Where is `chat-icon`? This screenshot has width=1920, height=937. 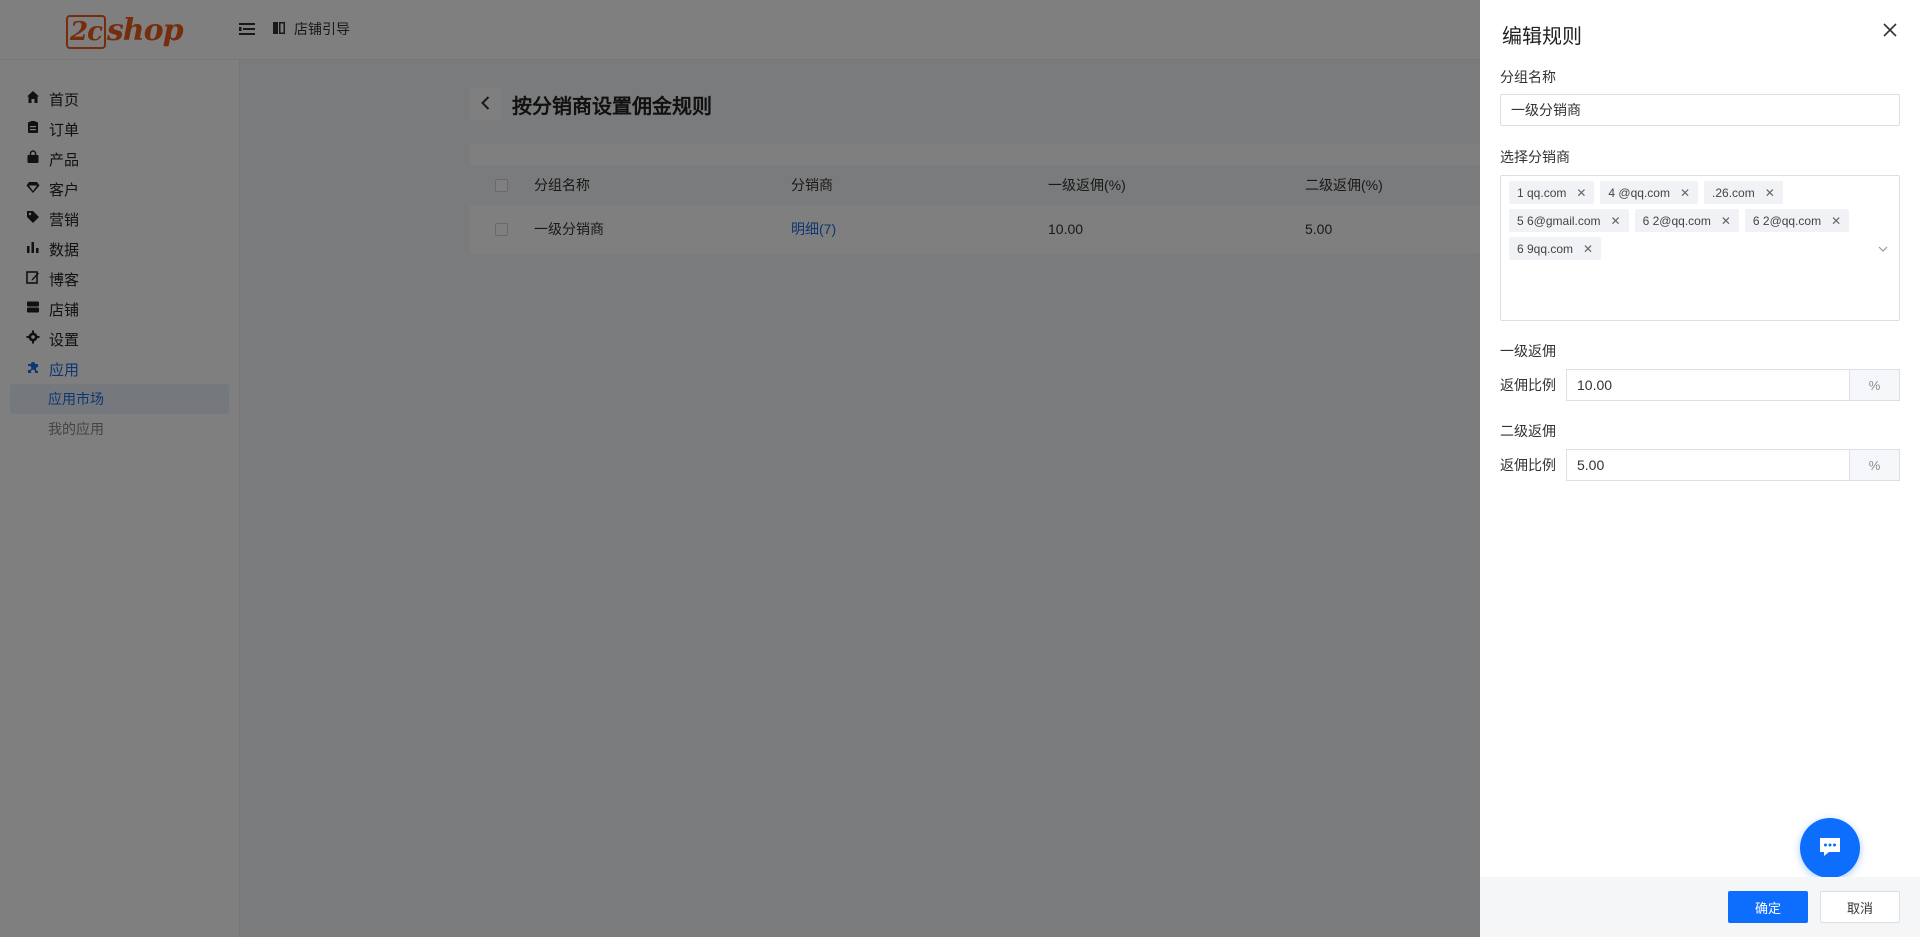 chat-icon is located at coordinates (1830, 848).